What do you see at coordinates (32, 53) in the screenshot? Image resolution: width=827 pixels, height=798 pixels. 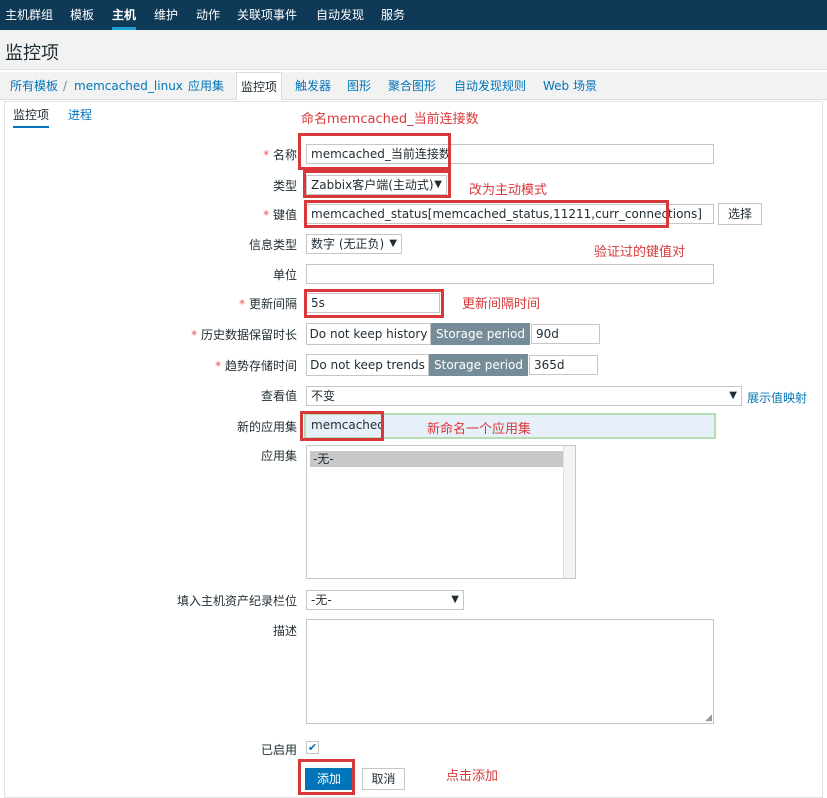 I see `page-title: 监控项` at bounding box center [32, 53].